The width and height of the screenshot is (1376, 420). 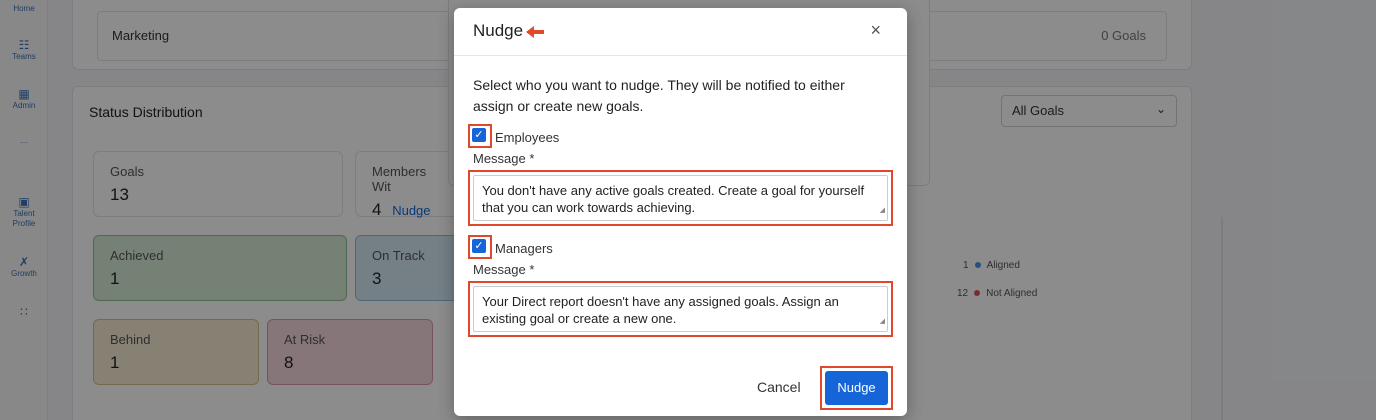 What do you see at coordinates (527, 137) in the screenshot?
I see `employees-label: Employees` at bounding box center [527, 137].